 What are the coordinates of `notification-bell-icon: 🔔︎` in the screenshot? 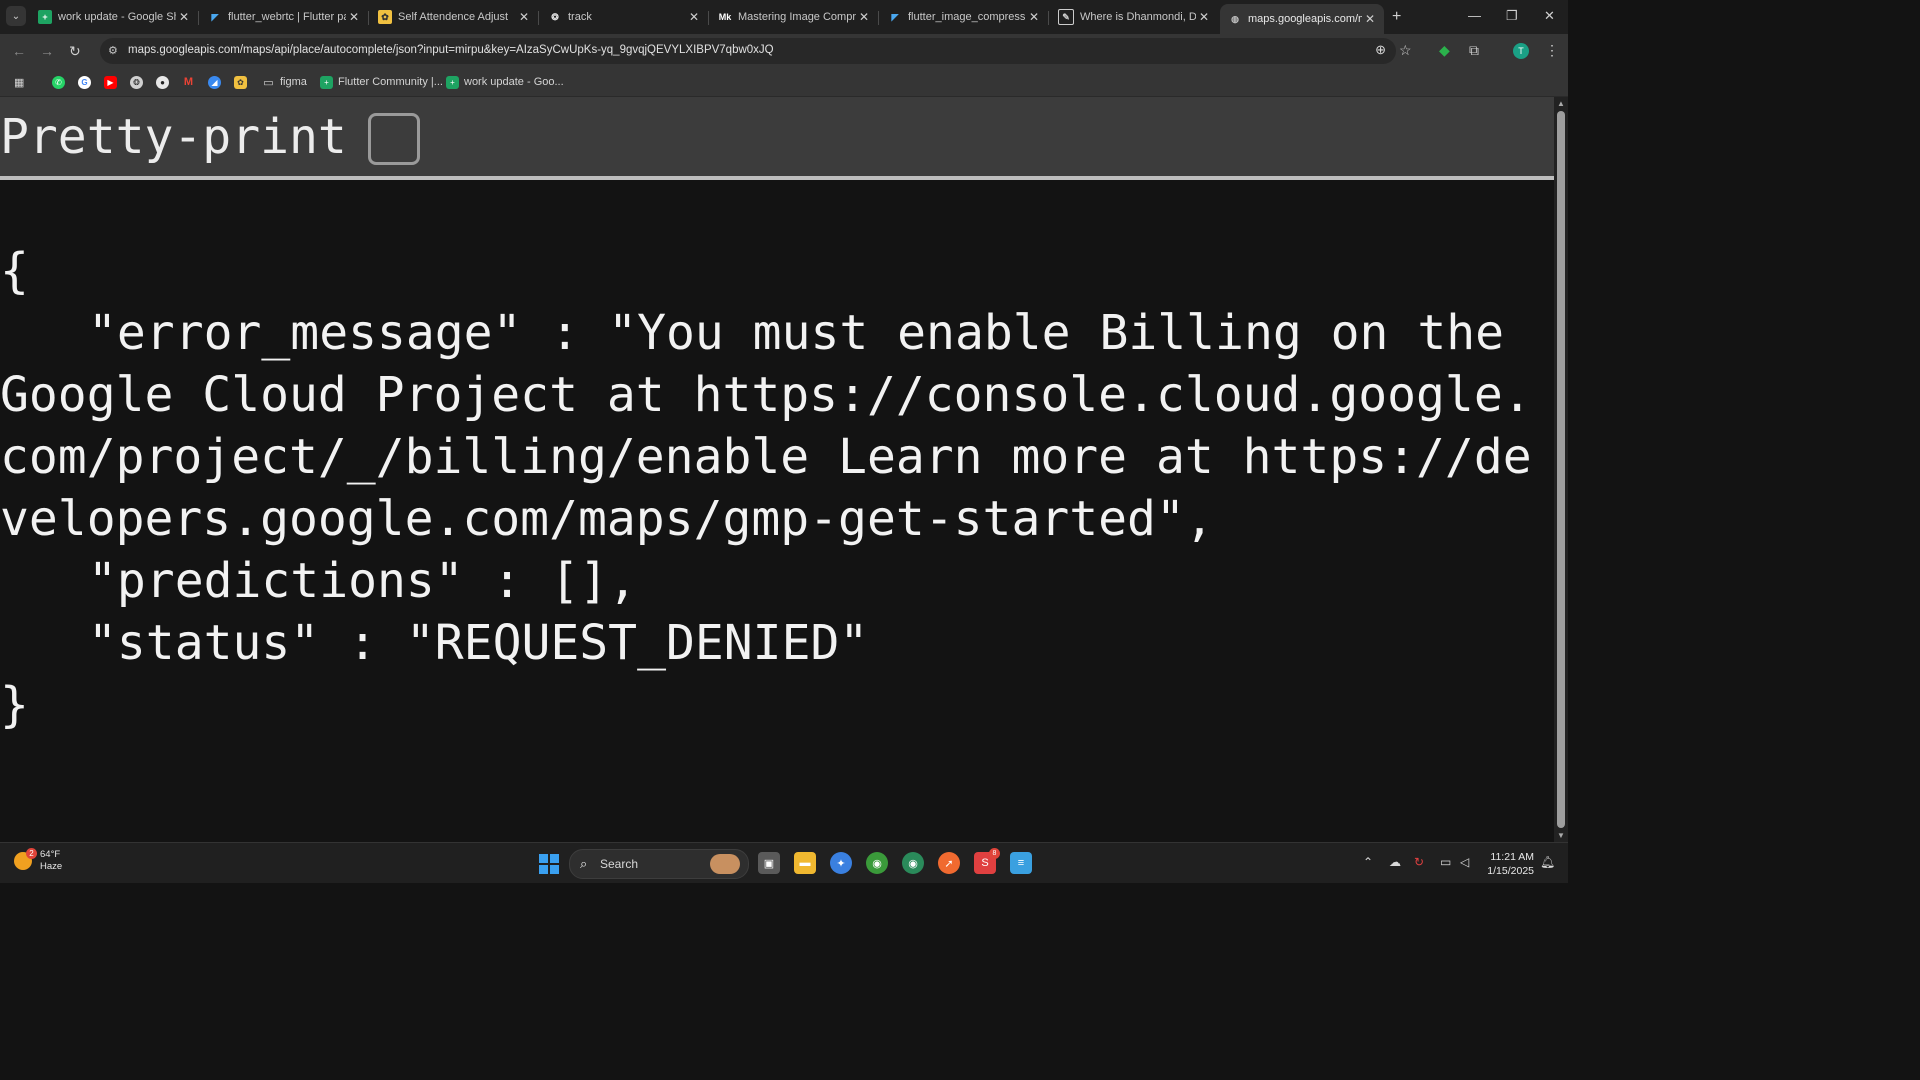 It's located at (1547, 862).